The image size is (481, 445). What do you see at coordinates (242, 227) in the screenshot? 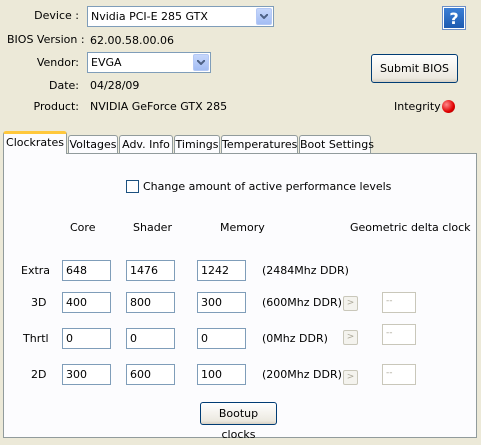
I see `memory-column-header: Memory` at bounding box center [242, 227].